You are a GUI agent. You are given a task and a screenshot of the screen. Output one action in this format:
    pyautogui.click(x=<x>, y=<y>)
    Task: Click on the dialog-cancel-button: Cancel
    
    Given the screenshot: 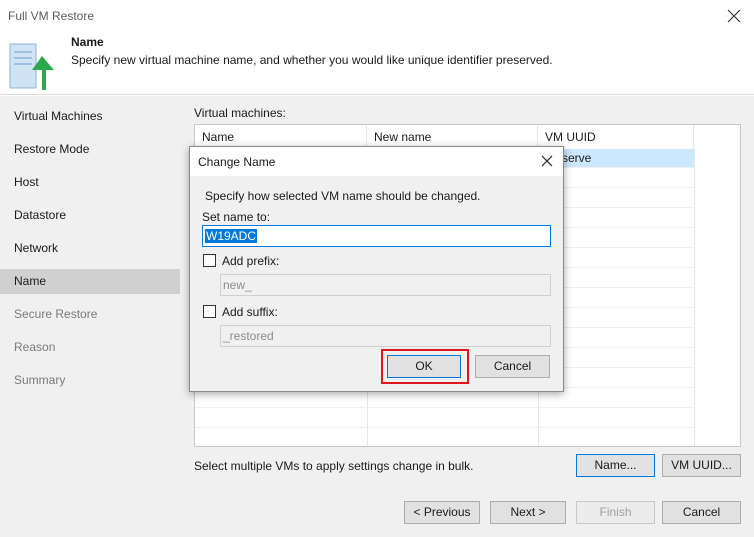 What is the action you would take?
    pyautogui.click(x=512, y=366)
    